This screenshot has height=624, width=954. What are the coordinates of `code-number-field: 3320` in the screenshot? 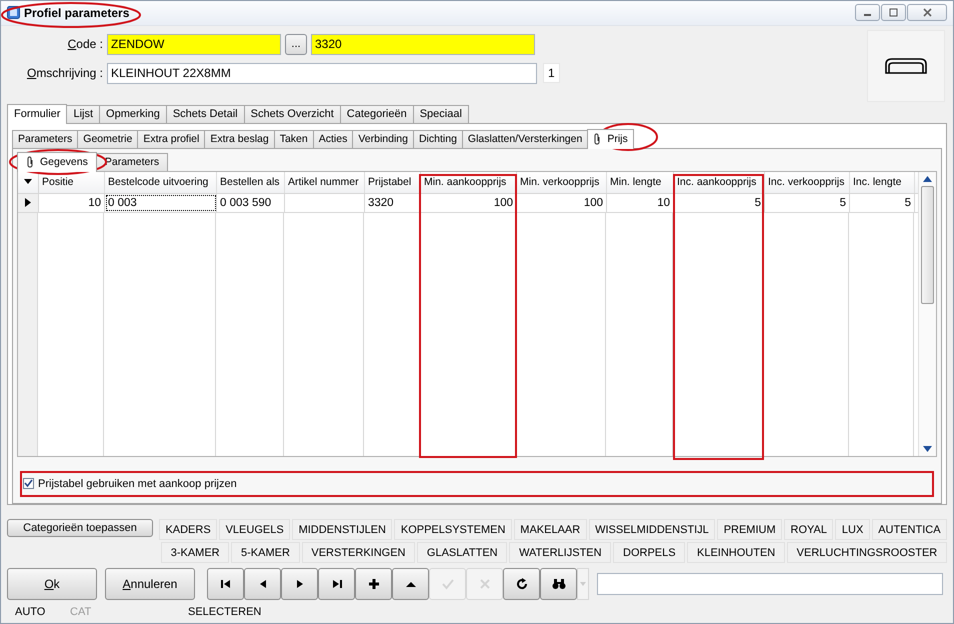 It's located at (423, 44).